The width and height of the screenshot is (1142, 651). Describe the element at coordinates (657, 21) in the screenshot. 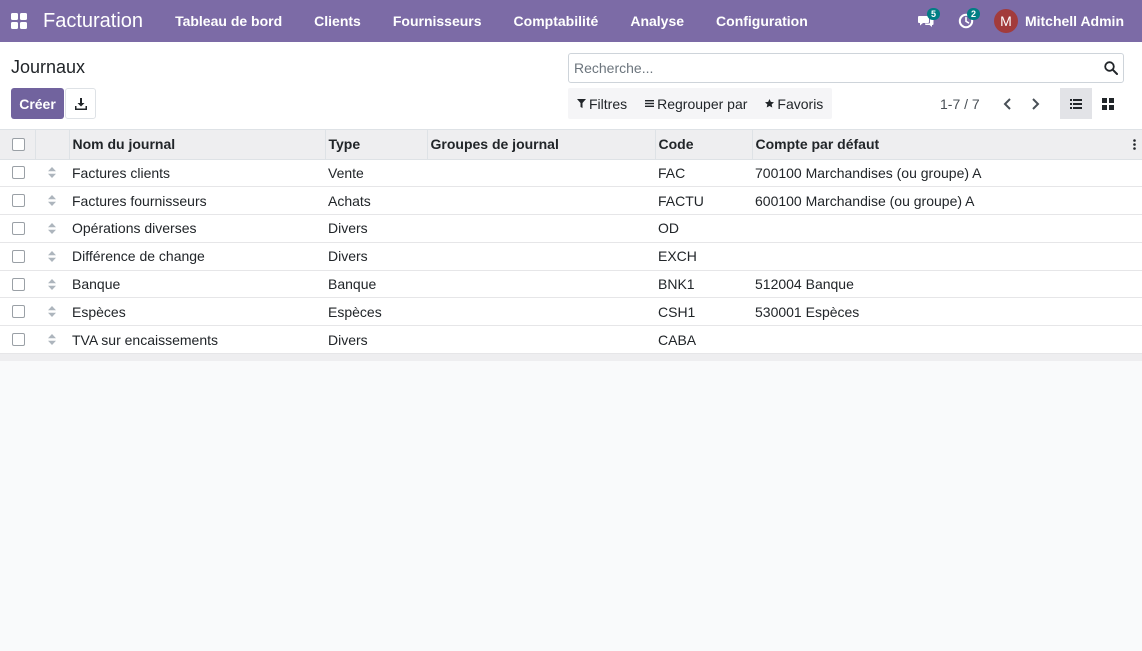

I see `menu-item-analyse: Analyse` at that location.